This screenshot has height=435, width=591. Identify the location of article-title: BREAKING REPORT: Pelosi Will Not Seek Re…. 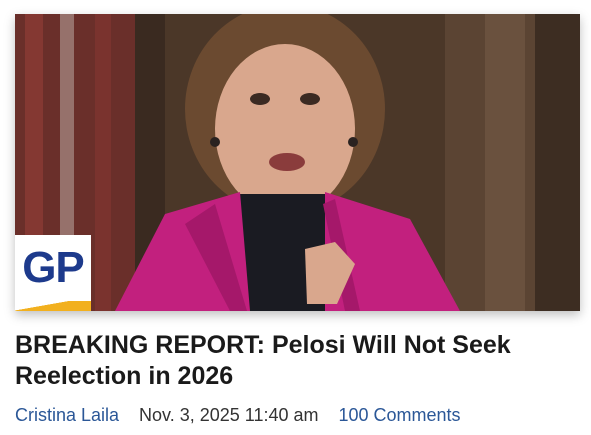
(295, 361).